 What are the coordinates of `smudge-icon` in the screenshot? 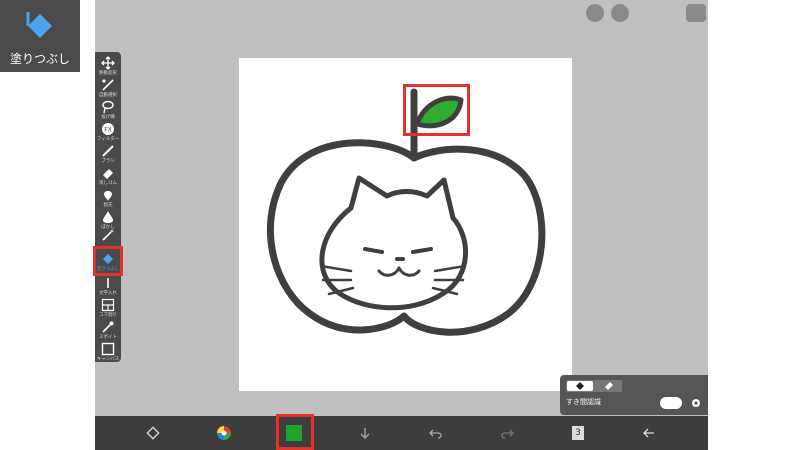 It's located at (108, 196).